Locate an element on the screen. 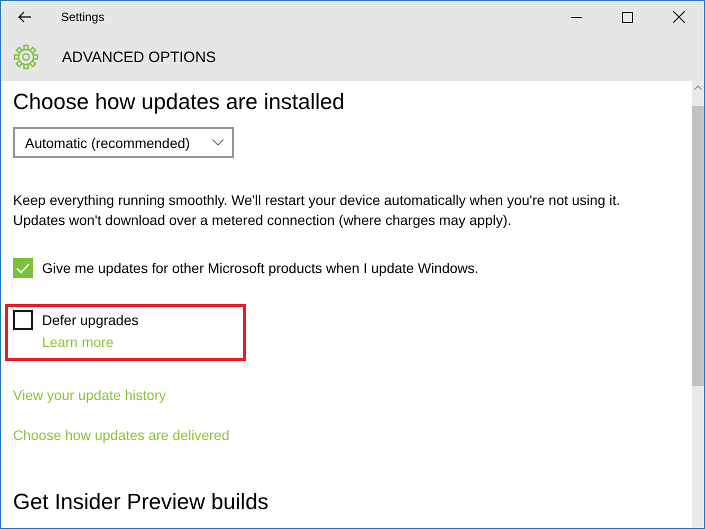 Image resolution: width=705 pixels, height=529 pixels. settings-icon is located at coordinates (26, 57).